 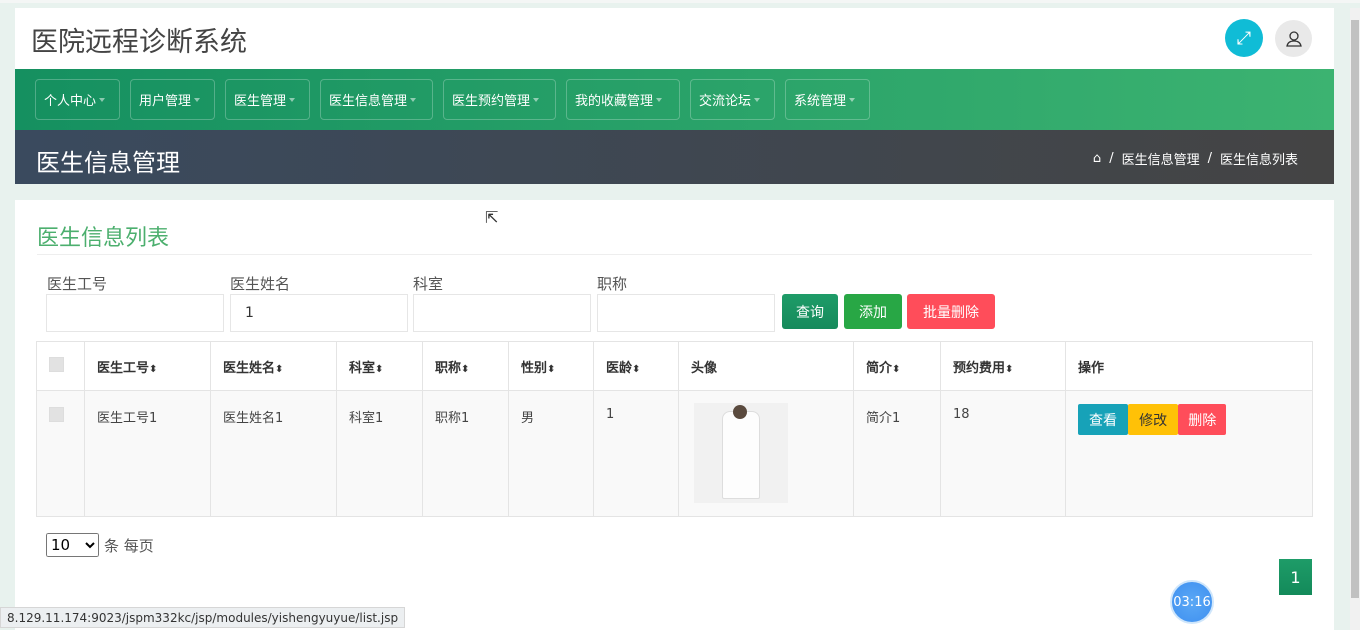 What do you see at coordinates (1003, 453) in the screenshot?
I see `cell-fee: 18` at bounding box center [1003, 453].